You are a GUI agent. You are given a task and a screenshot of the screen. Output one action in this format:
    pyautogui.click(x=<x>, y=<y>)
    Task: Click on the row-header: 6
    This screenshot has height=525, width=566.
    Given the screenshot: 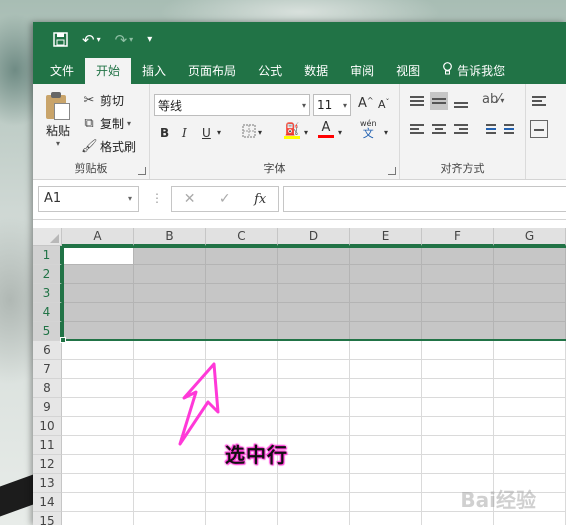 What is the action you would take?
    pyautogui.click(x=47, y=350)
    